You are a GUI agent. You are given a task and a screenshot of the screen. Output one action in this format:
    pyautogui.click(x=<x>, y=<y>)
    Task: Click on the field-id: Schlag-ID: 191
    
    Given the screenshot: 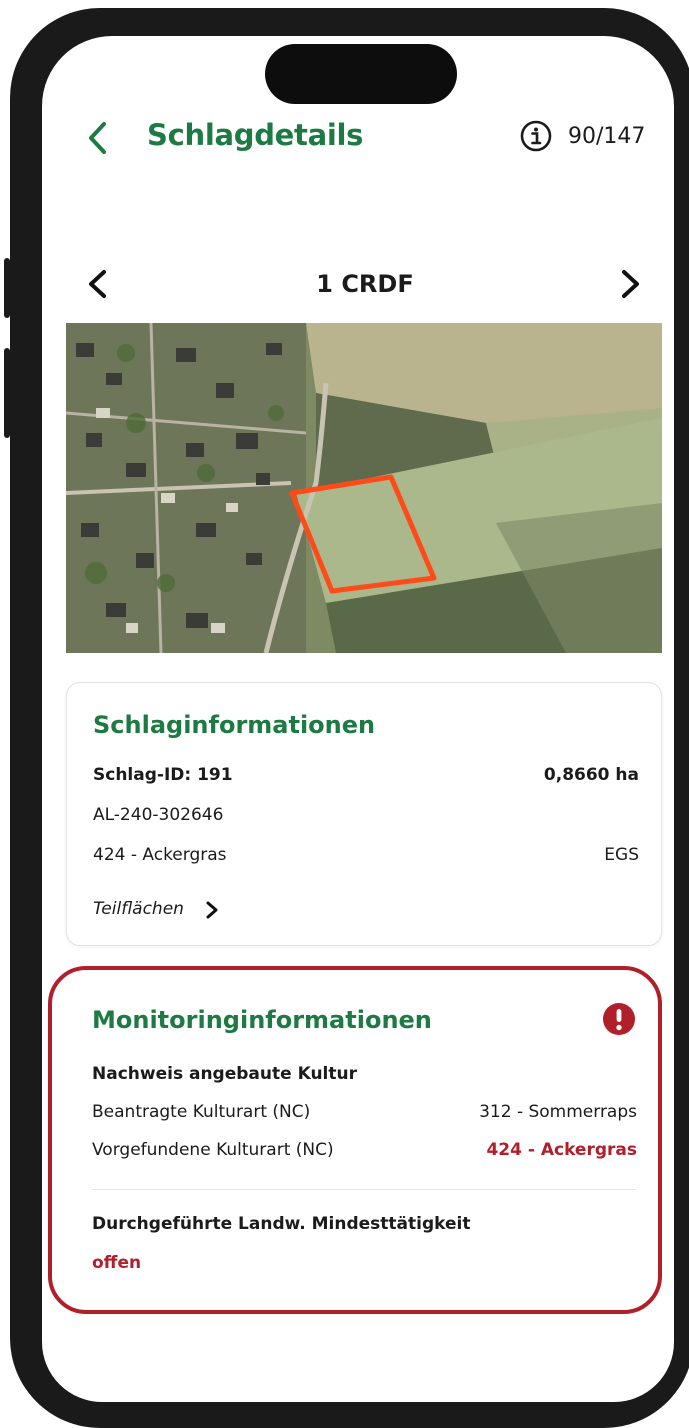 What is the action you would take?
    pyautogui.click(x=163, y=775)
    